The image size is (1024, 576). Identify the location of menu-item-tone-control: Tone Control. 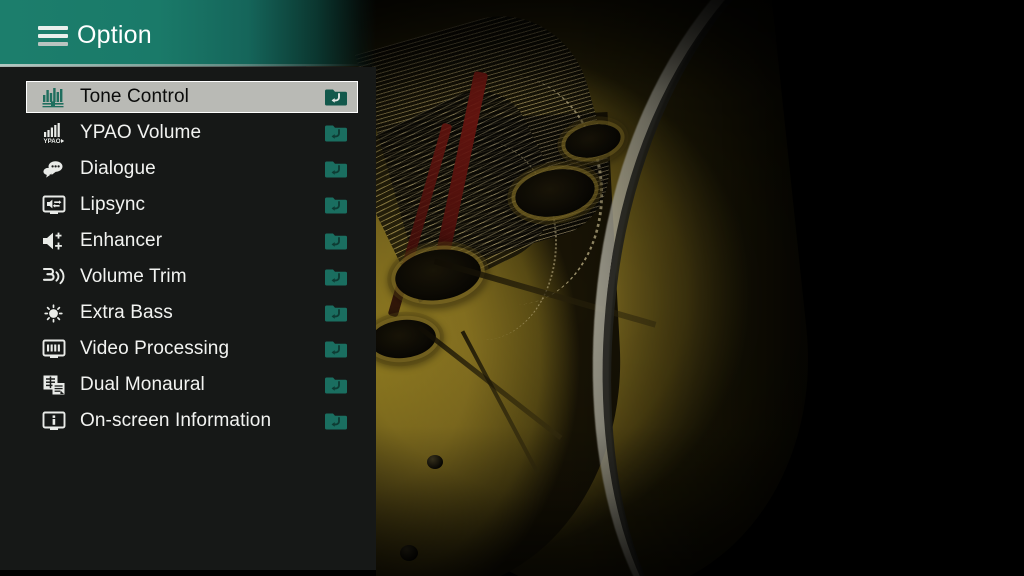
(192, 97).